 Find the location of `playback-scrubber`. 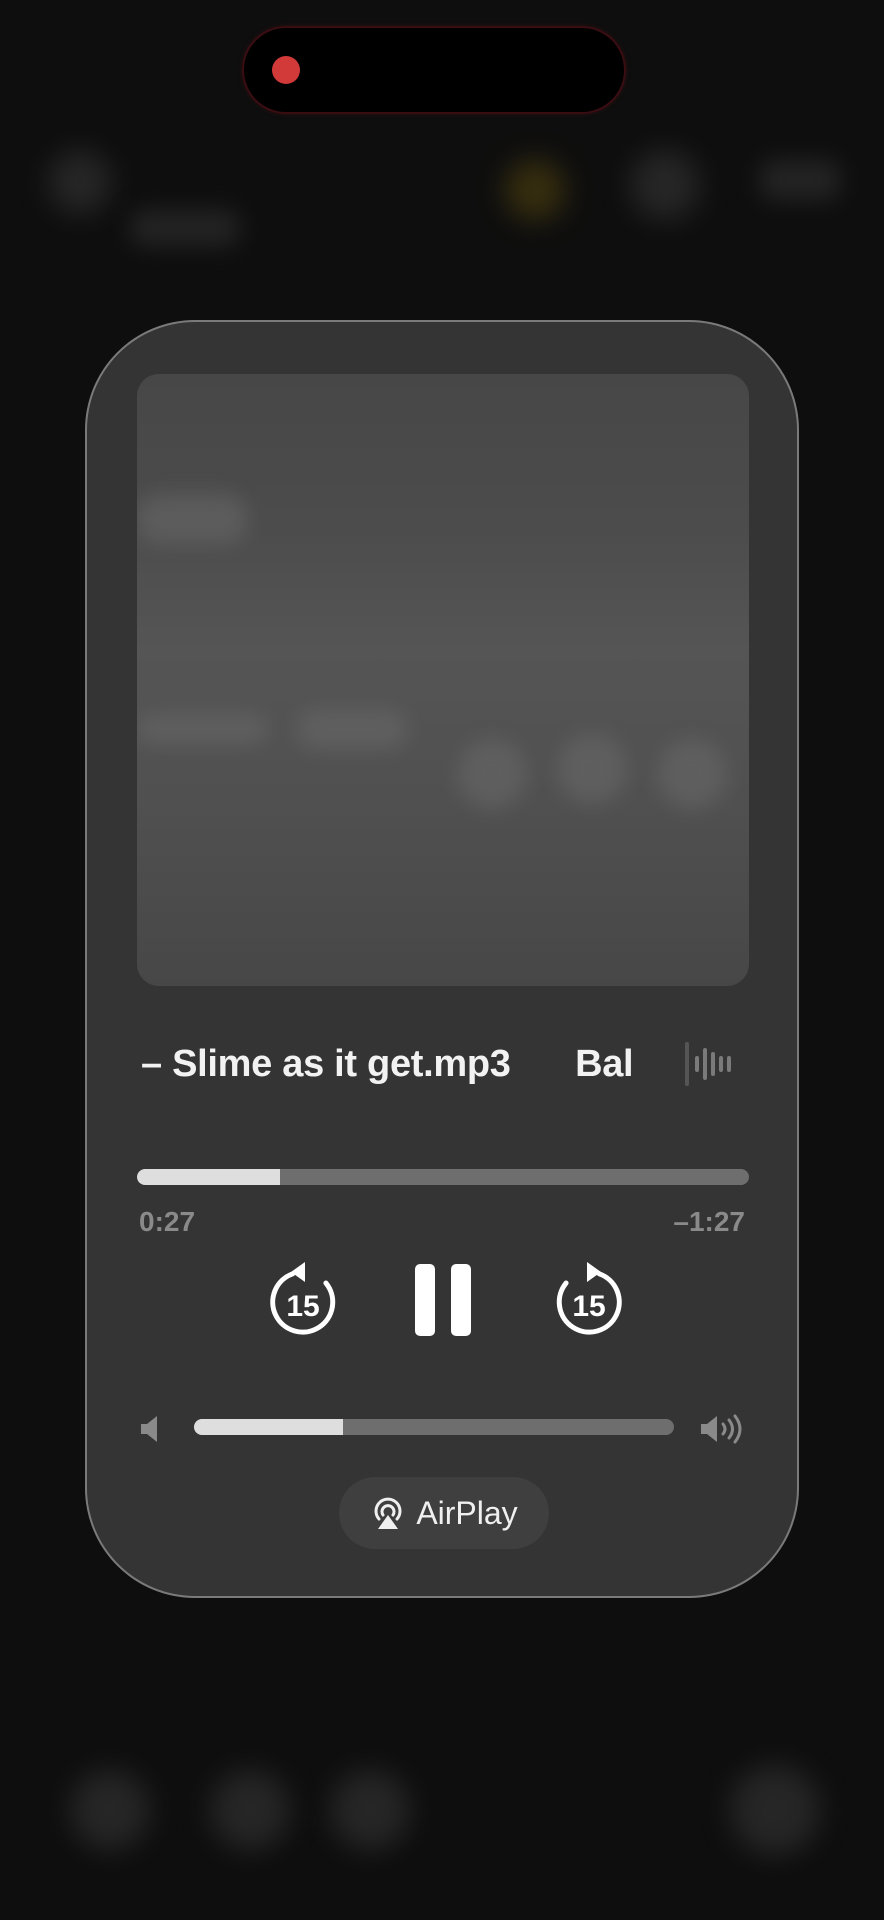

playback-scrubber is located at coordinates (443, 1177).